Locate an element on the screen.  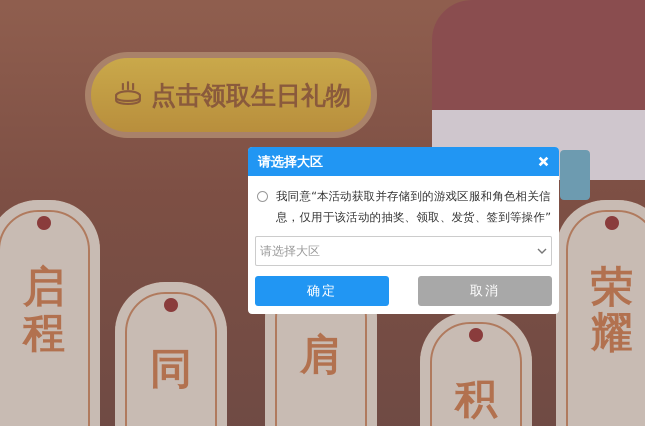
tag-label: 同 is located at coordinates (171, 369).